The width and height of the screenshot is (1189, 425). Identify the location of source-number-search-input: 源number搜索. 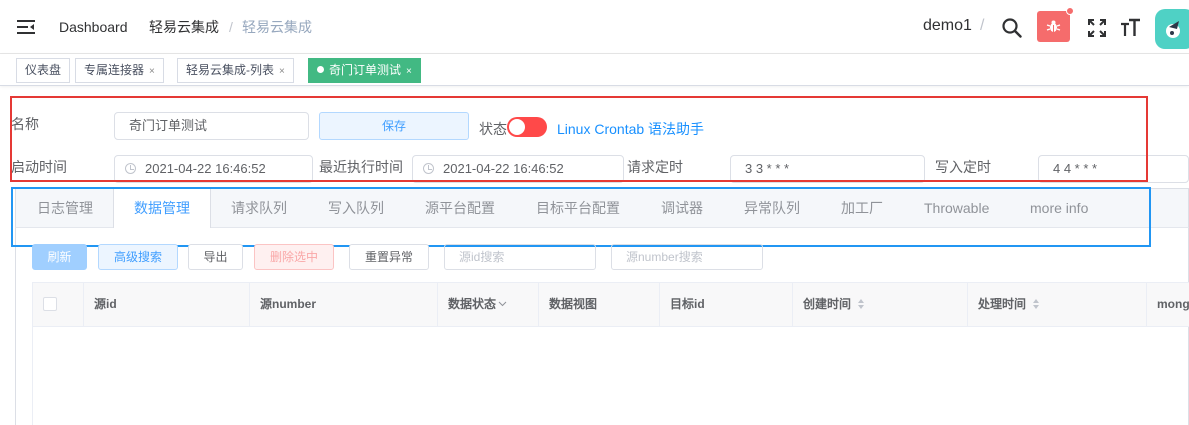
(687, 257).